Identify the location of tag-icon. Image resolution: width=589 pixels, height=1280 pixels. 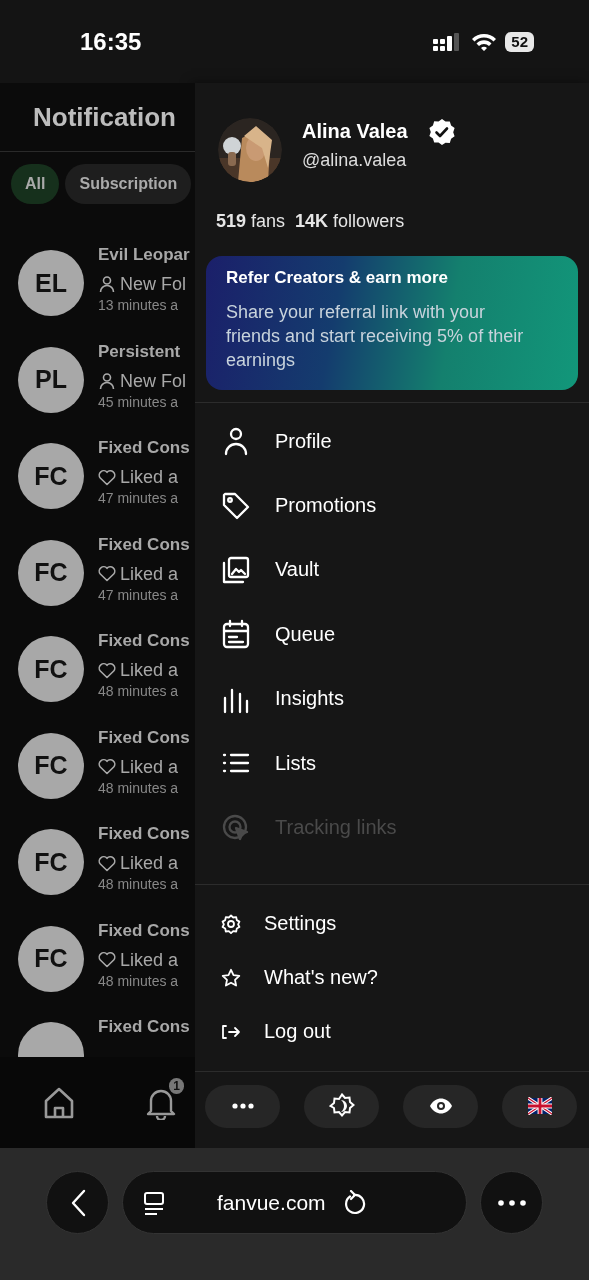
(236, 505).